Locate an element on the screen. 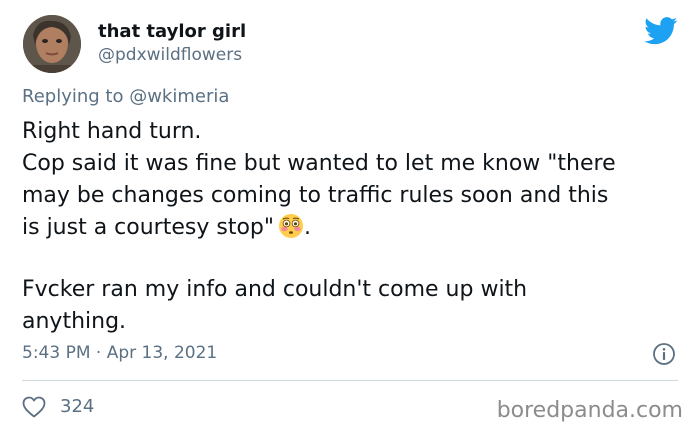 This screenshot has width=700, height=434. info-icon is located at coordinates (664, 354).